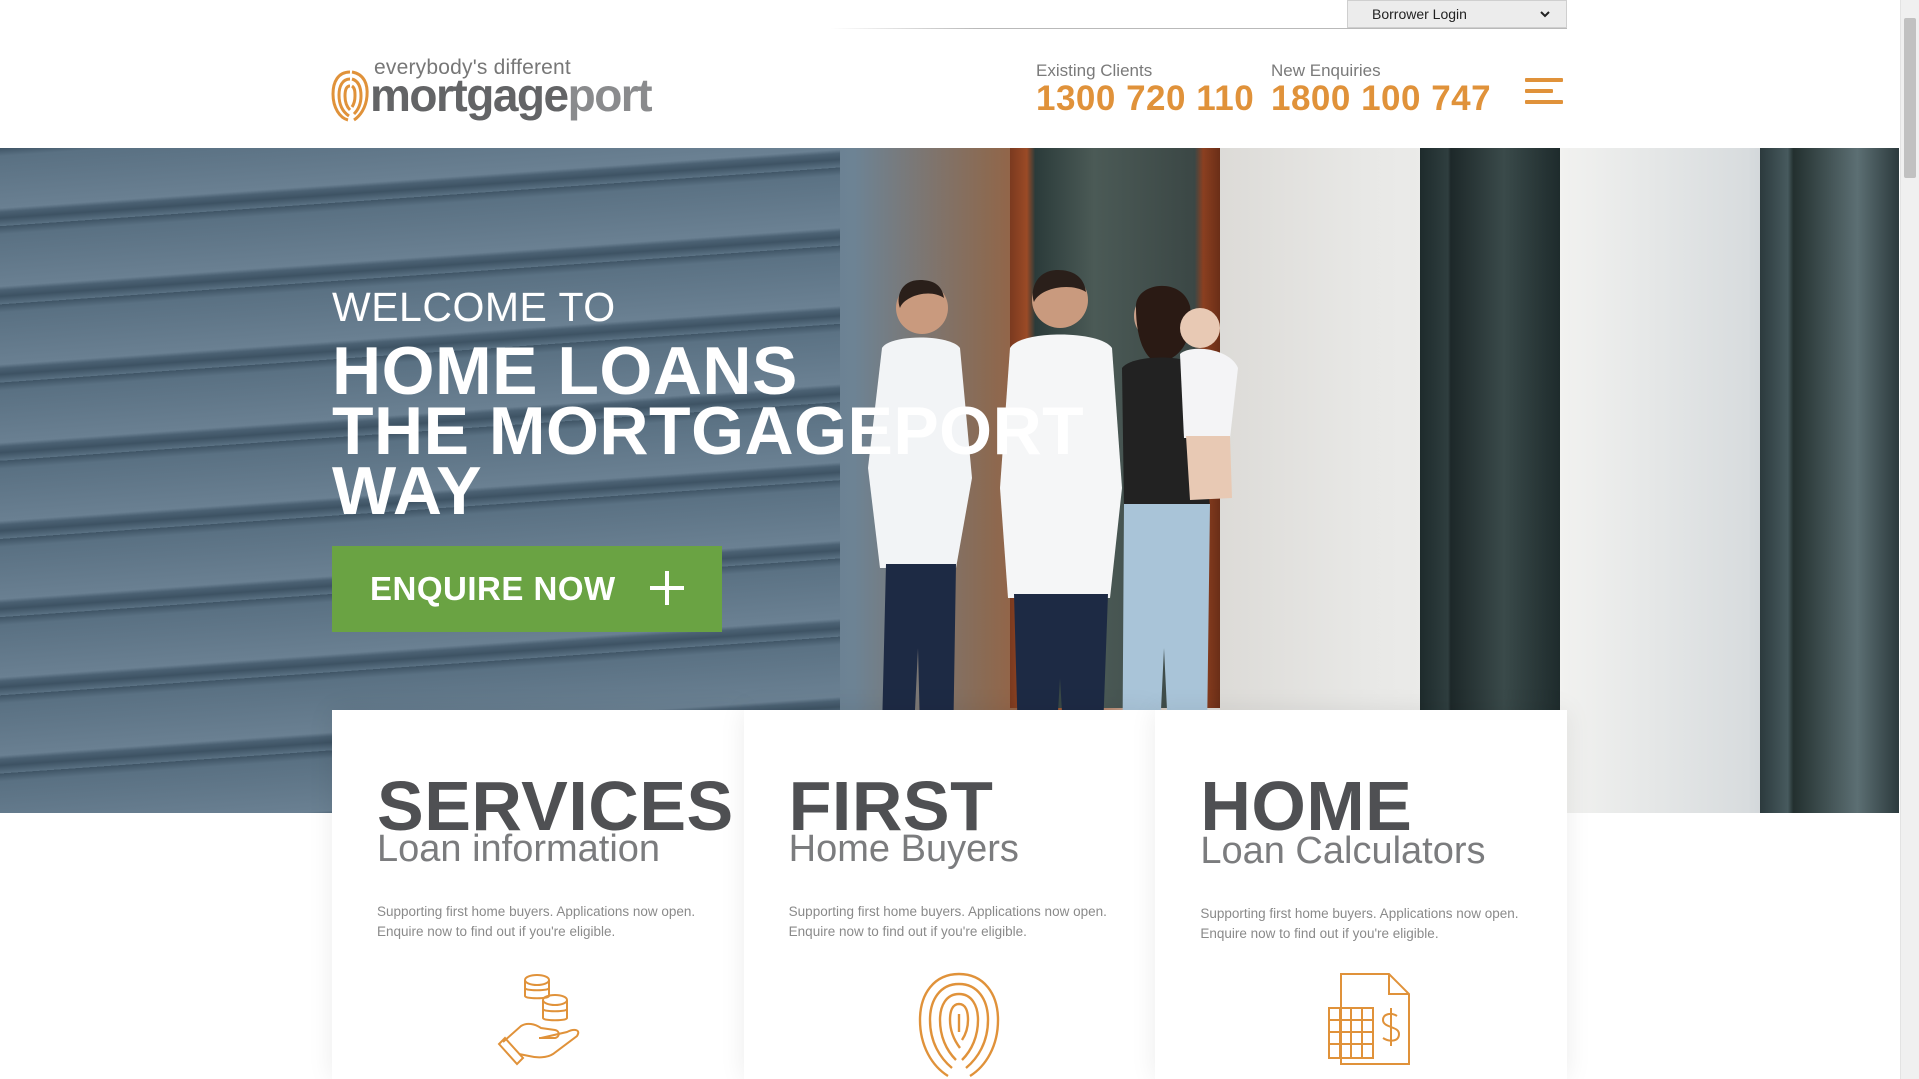 The width and height of the screenshot is (1919, 1079). I want to click on enquire-now-button: ENQUIRE NOW, so click(527, 589).